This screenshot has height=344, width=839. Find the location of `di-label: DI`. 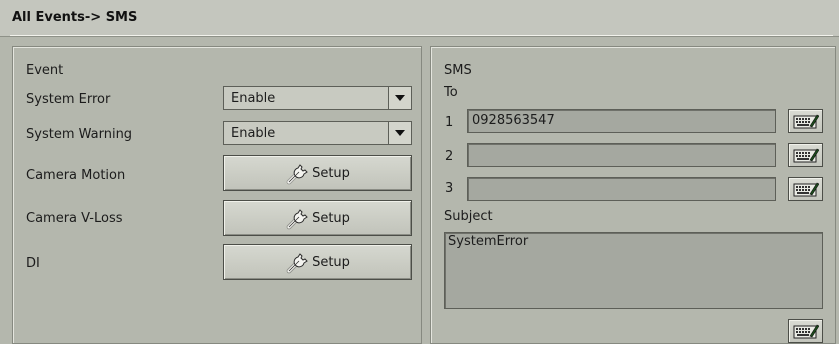

di-label: DI is located at coordinates (33, 263).